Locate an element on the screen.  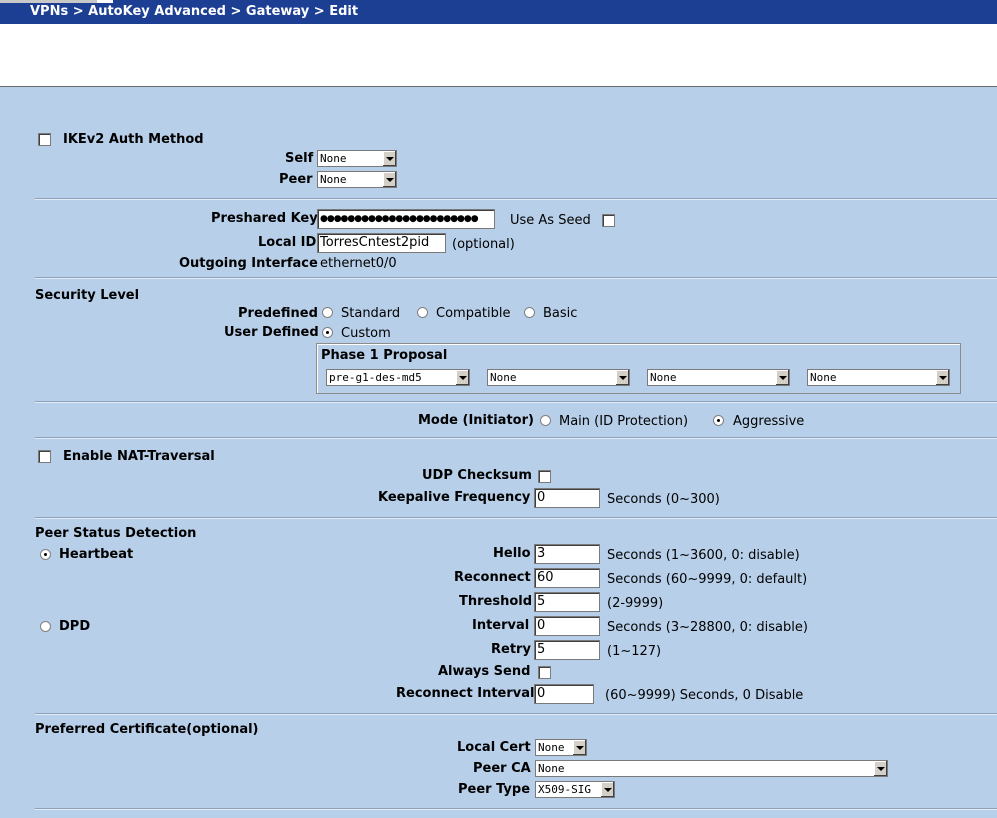
peer-ca-select: None is located at coordinates (711, 768).